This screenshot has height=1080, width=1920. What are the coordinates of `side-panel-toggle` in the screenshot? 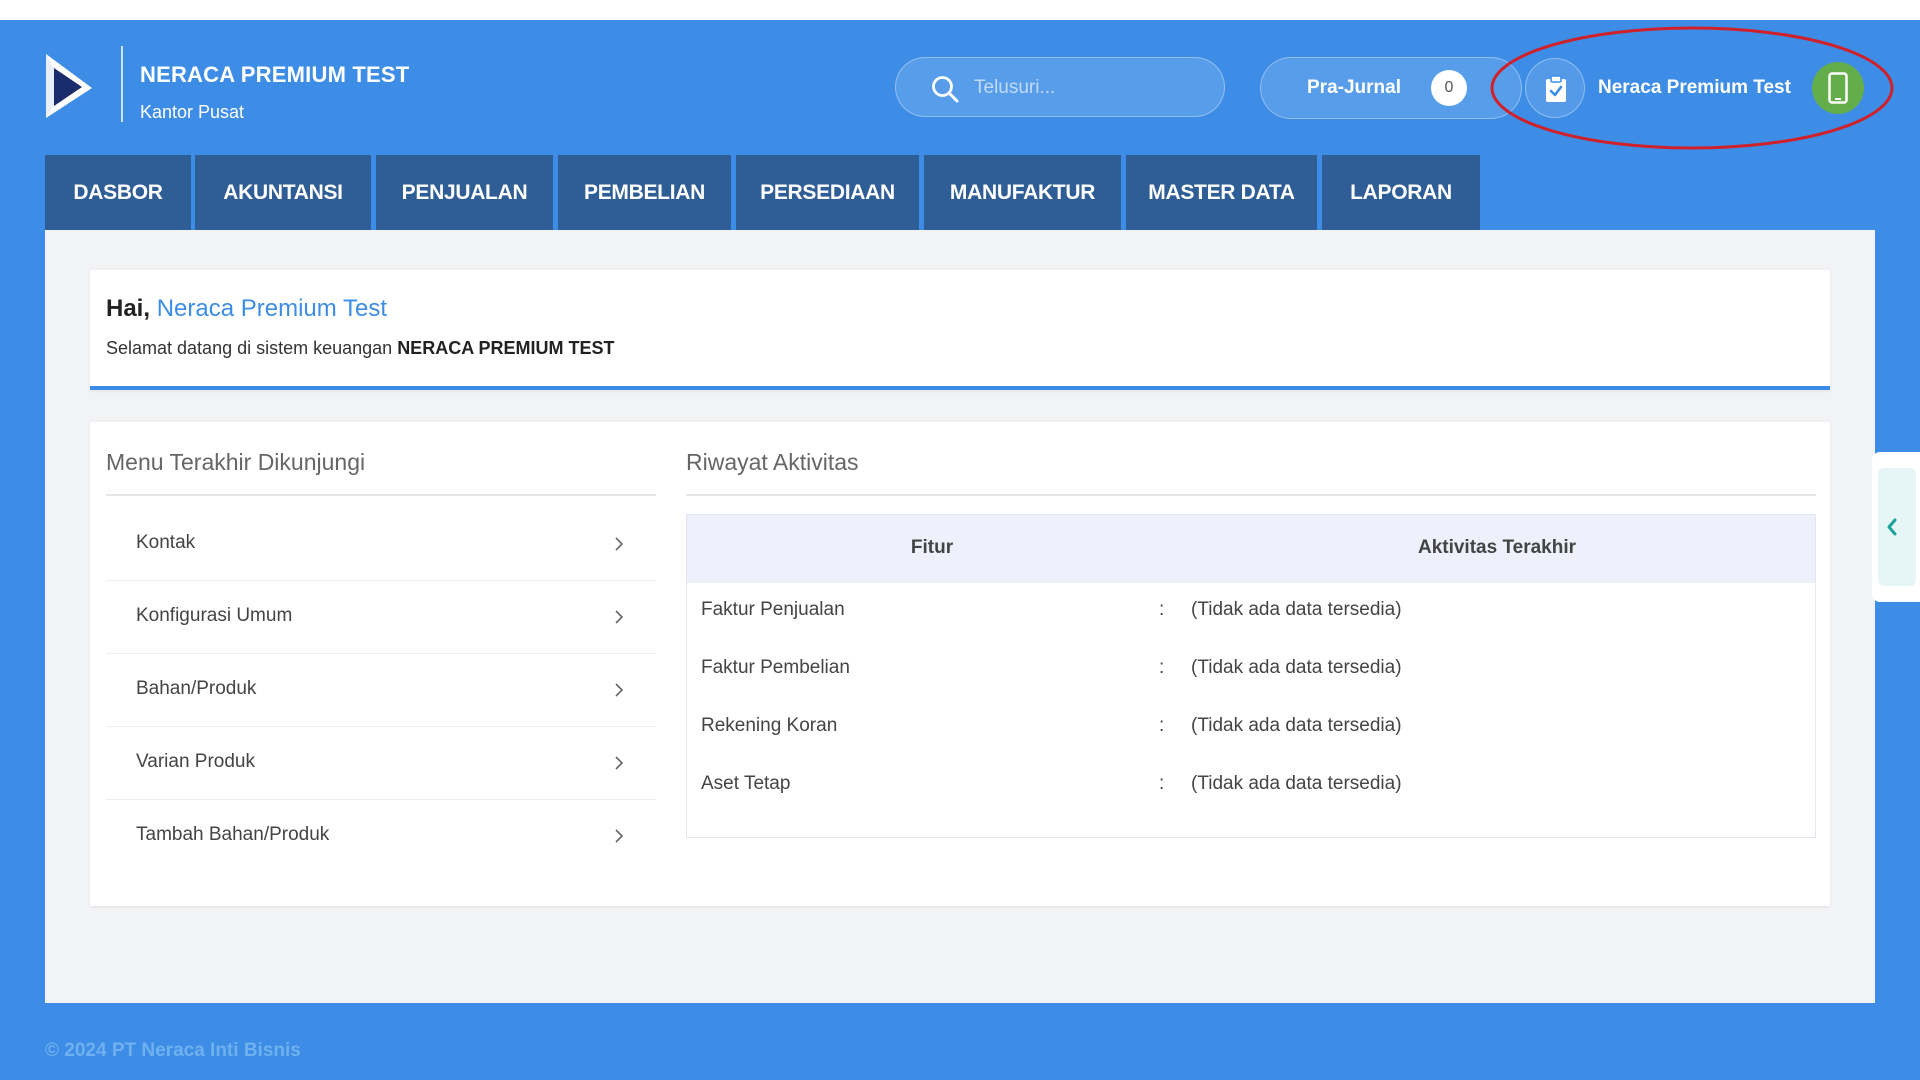 It's located at (1896, 527).